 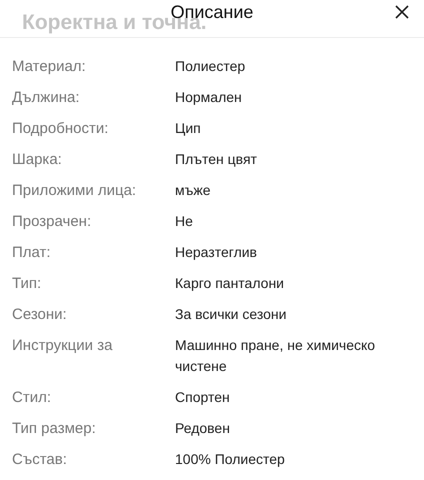 What do you see at coordinates (231, 314) in the screenshot?
I see `attribute-value: За всички сезони` at bounding box center [231, 314].